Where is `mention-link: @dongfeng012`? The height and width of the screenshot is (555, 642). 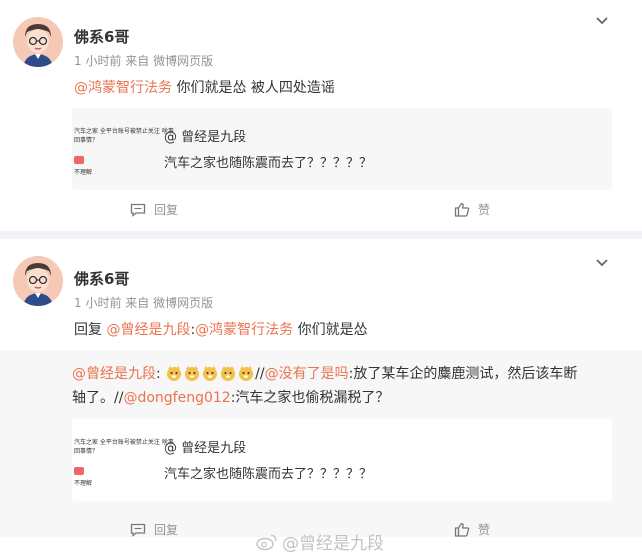 mention-link: @dongfeng012 is located at coordinates (176, 398).